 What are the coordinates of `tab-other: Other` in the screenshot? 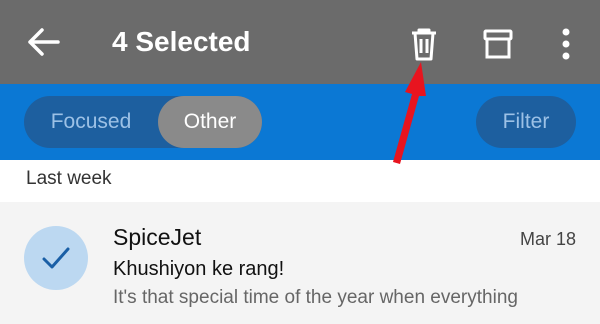 It's located at (210, 122).